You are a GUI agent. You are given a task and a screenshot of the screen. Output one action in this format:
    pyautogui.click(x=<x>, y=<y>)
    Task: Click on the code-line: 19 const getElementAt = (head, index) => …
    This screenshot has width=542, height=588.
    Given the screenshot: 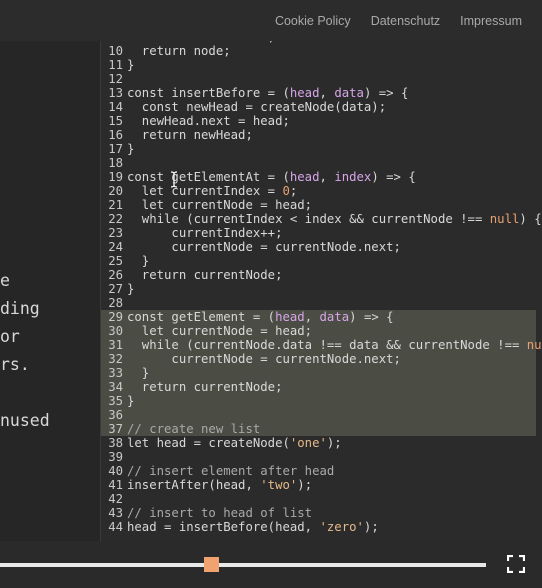 What is the action you would take?
    pyautogui.click(x=258, y=177)
    